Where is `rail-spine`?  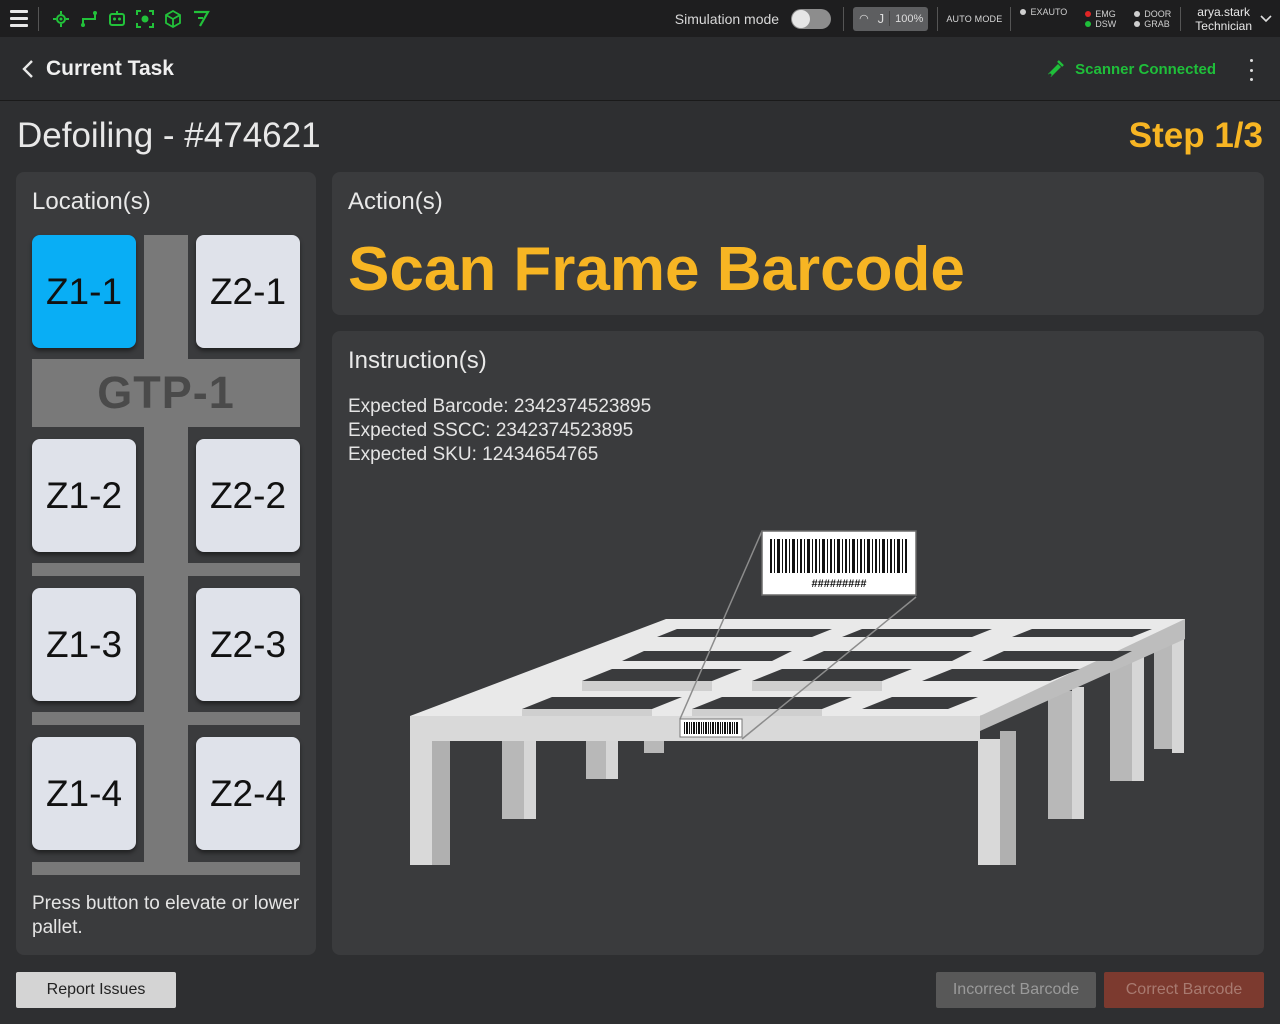
rail-spine is located at coordinates (166, 555).